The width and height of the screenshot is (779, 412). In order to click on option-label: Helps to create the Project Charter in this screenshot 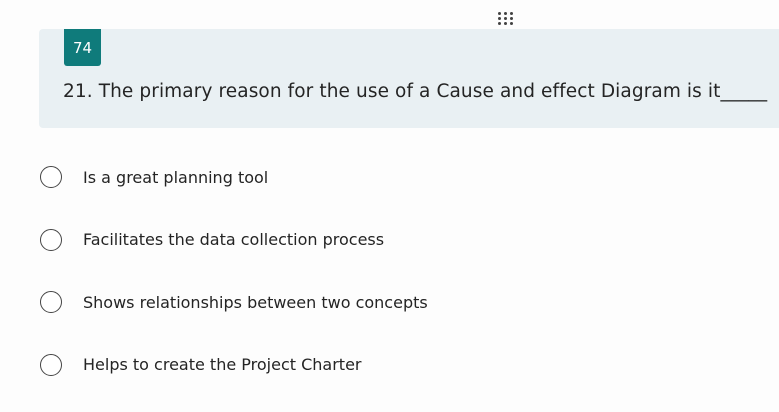, I will do `click(222, 364)`.